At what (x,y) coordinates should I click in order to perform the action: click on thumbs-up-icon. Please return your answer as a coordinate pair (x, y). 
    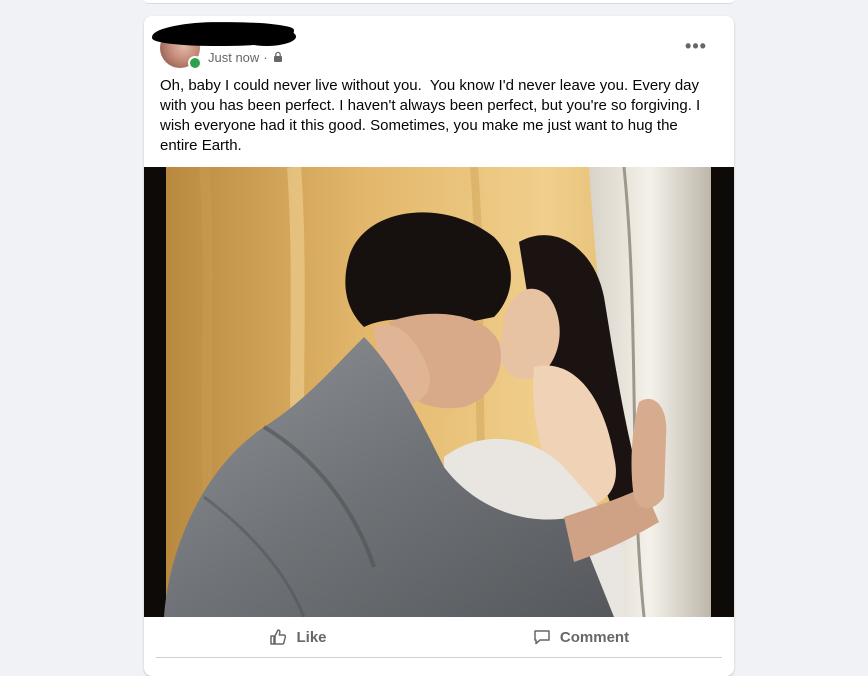
    Looking at the image, I should click on (278, 637).